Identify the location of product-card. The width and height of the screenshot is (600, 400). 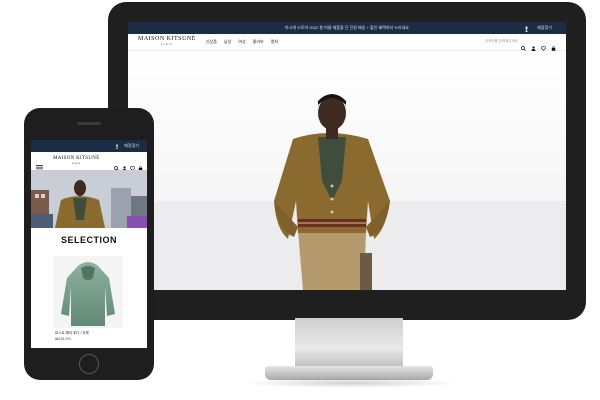
(88, 292).